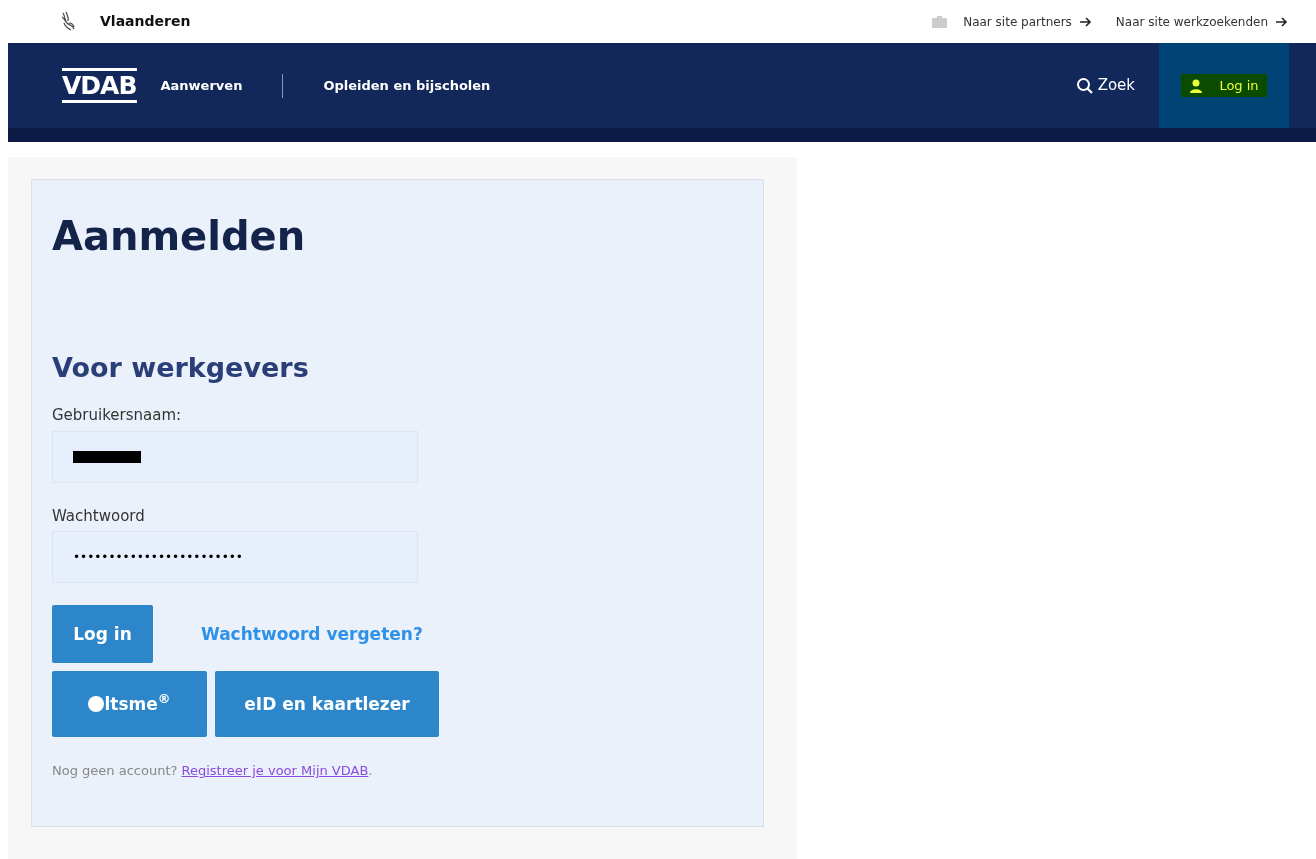 The image size is (1316, 859). I want to click on site-link: Naar site partners, so click(1012, 21).